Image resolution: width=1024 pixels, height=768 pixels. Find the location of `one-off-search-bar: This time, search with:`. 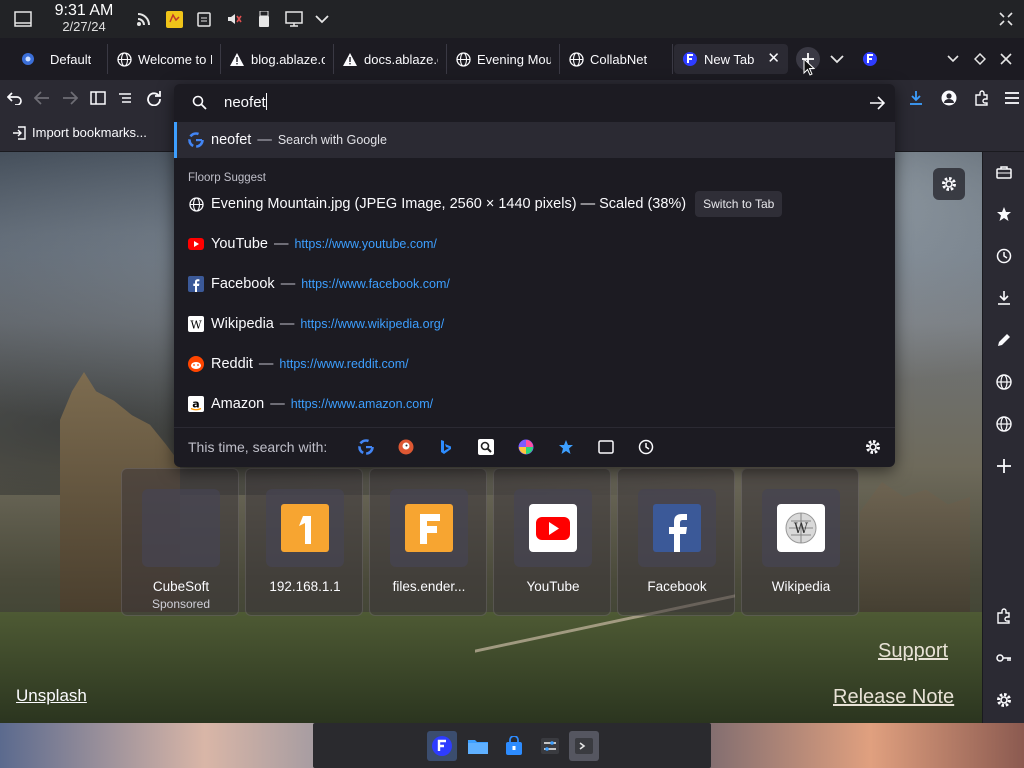

one-off-search-bar: This time, search with: is located at coordinates (534, 446).